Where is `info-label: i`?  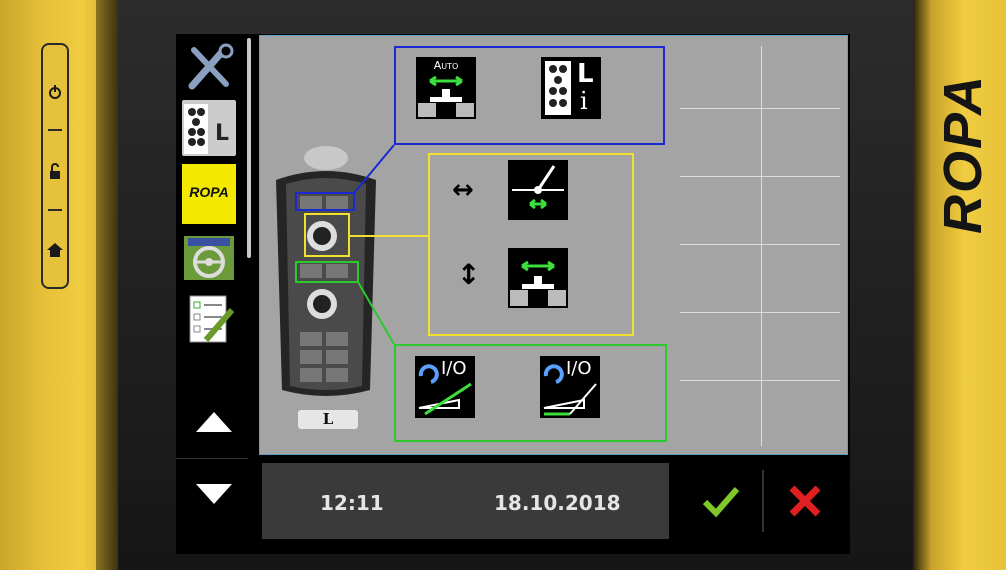
info-label: i is located at coordinates (584, 101).